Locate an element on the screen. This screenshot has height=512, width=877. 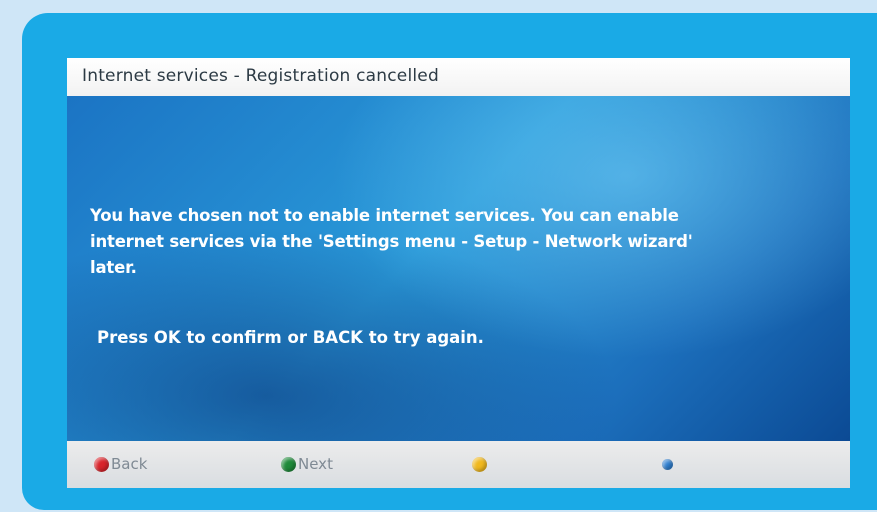
yellow-key-button is located at coordinates (479, 464).